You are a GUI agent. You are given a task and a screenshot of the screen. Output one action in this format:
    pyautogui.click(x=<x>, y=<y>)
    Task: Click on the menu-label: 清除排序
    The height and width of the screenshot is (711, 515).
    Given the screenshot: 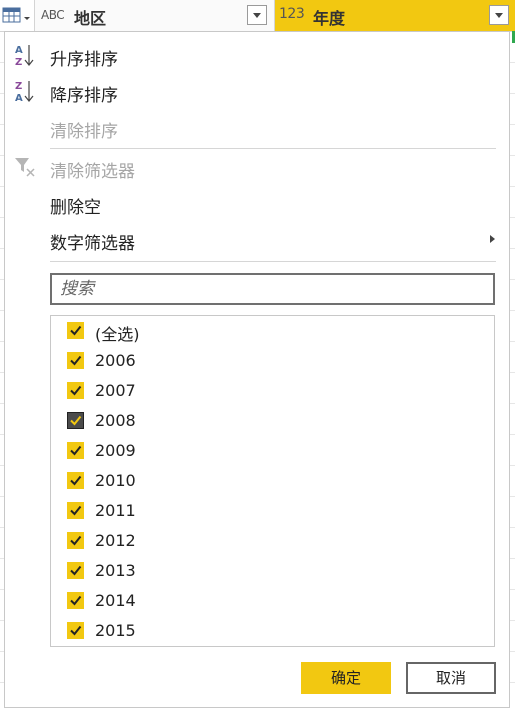 What is the action you would take?
    pyautogui.click(x=84, y=132)
    